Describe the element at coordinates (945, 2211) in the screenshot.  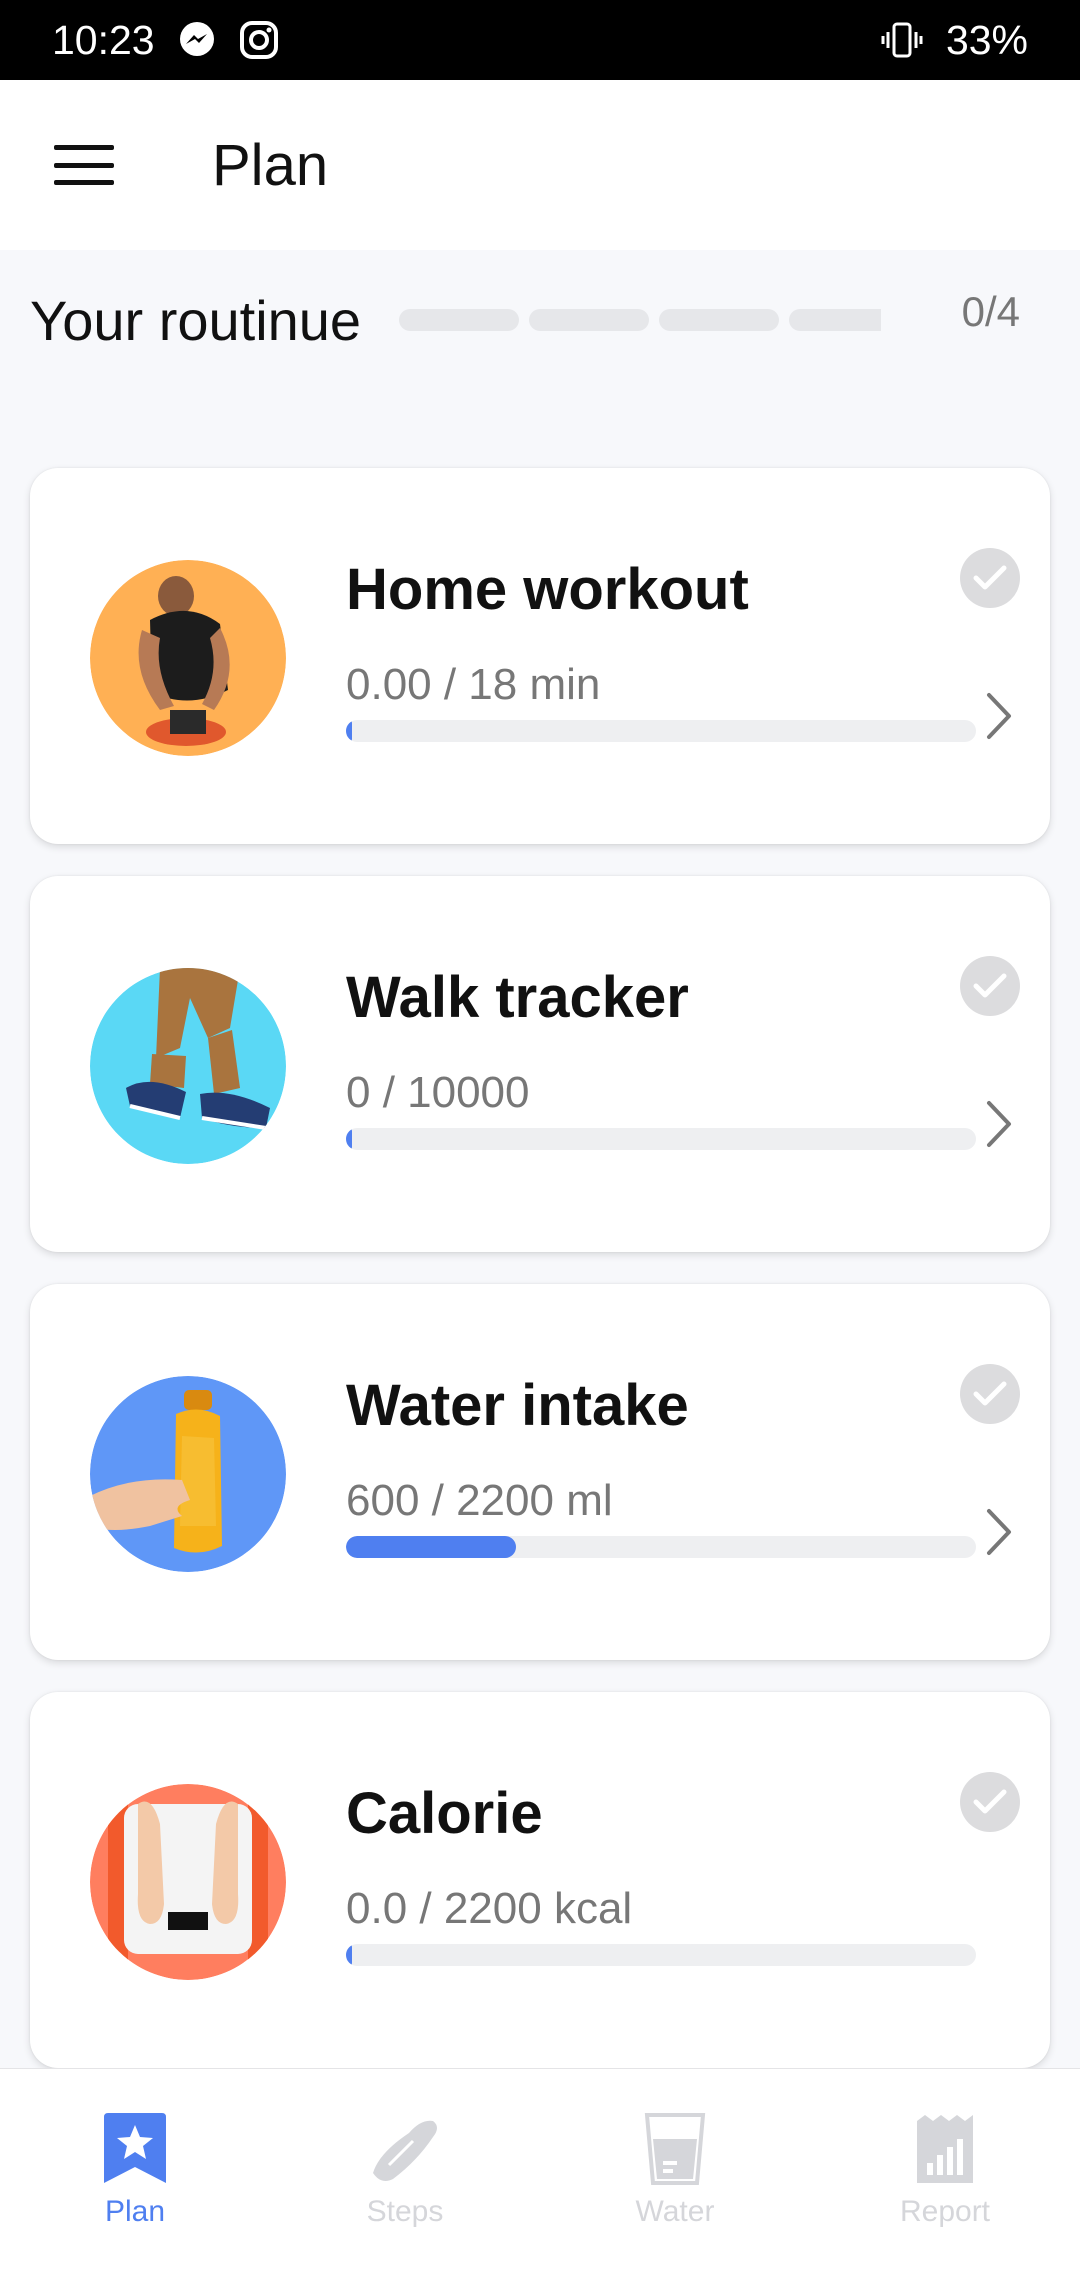
I see `nav-label: Report` at that location.